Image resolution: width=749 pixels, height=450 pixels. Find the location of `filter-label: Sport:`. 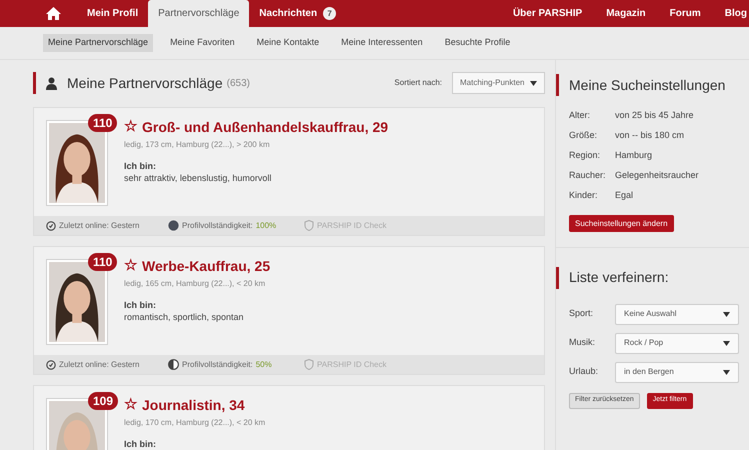

filter-label: Sport: is located at coordinates (581, 313).